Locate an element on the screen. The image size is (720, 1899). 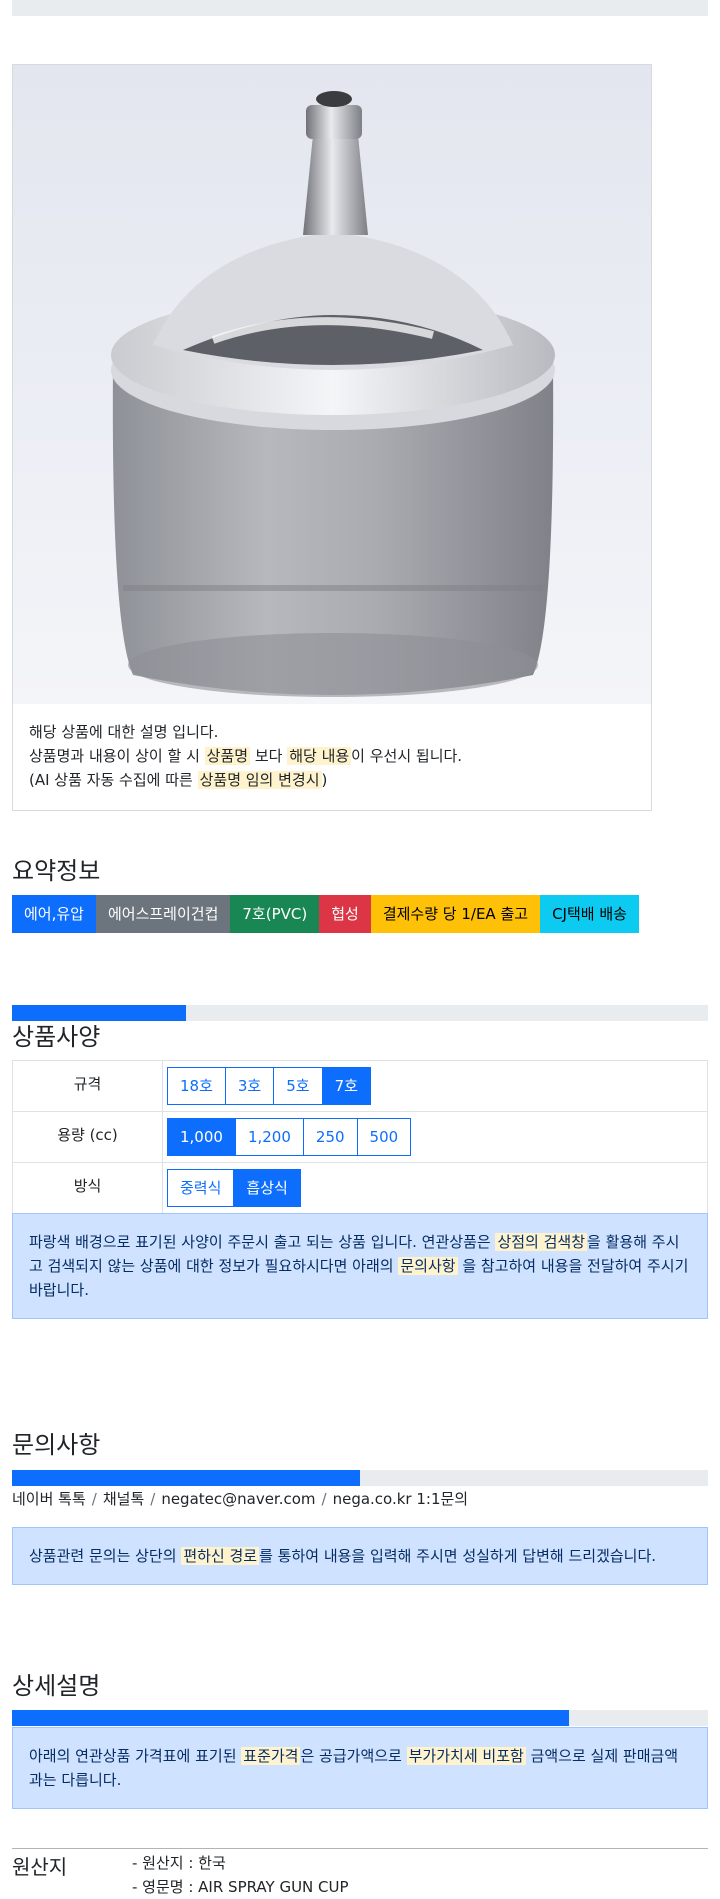
detail-progress is located at coordinates (360, 1718).